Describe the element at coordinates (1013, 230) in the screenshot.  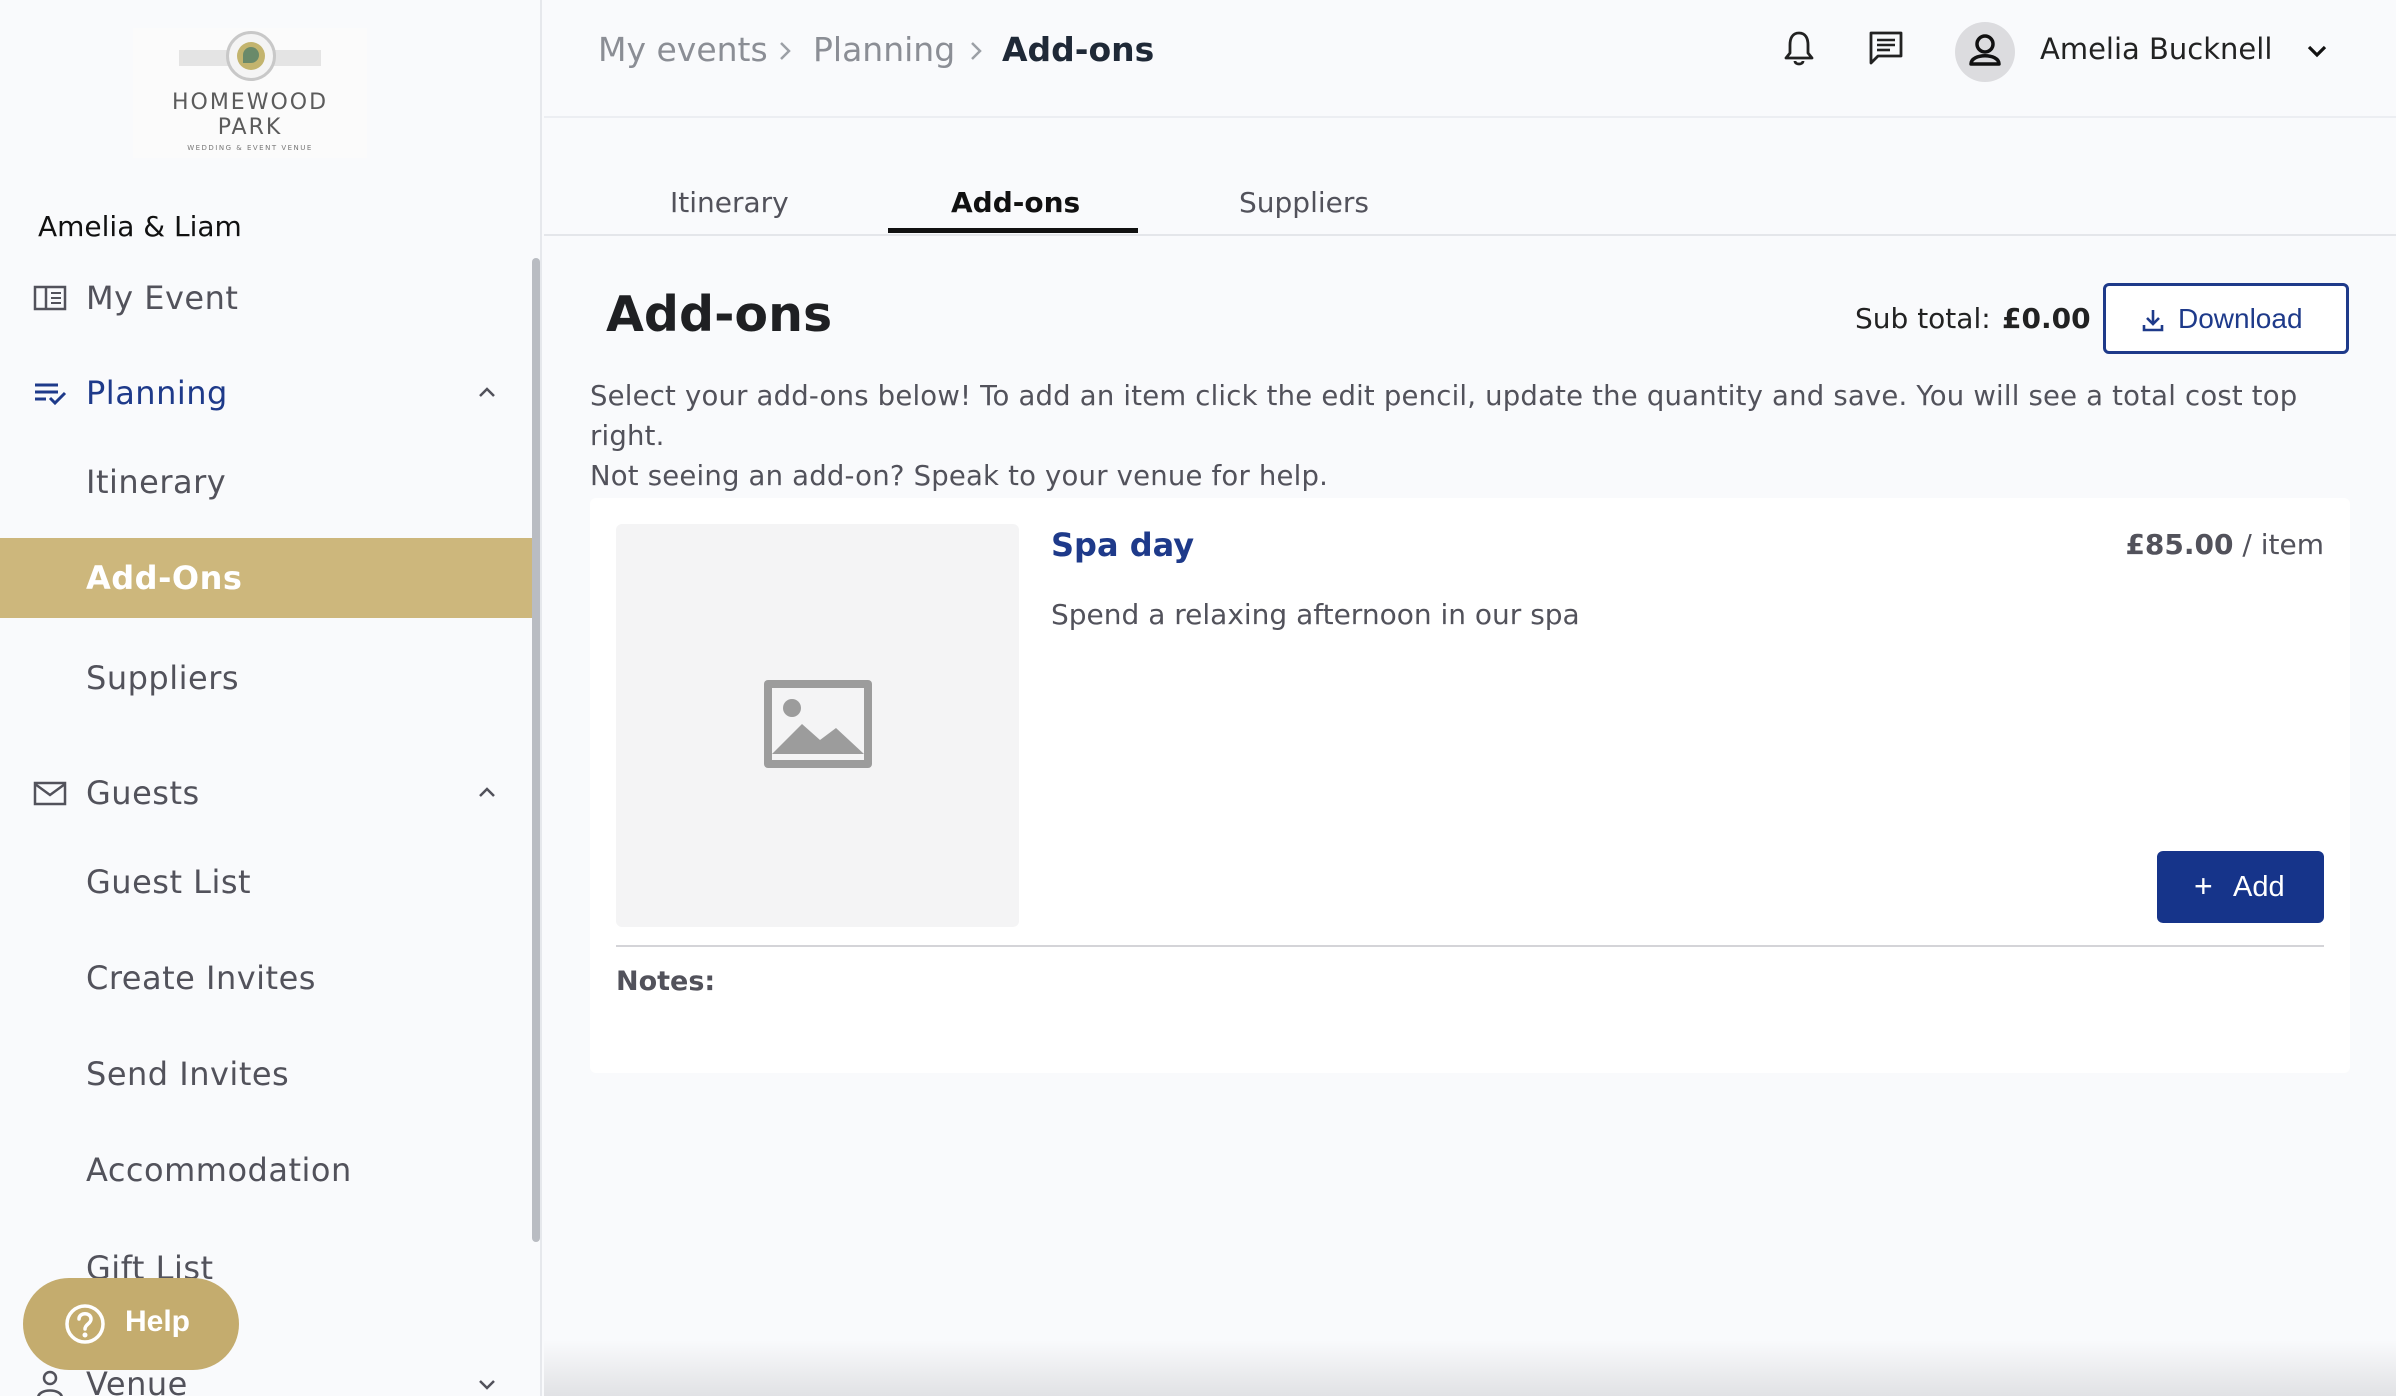
I see `active-tab-indicator` at that location.